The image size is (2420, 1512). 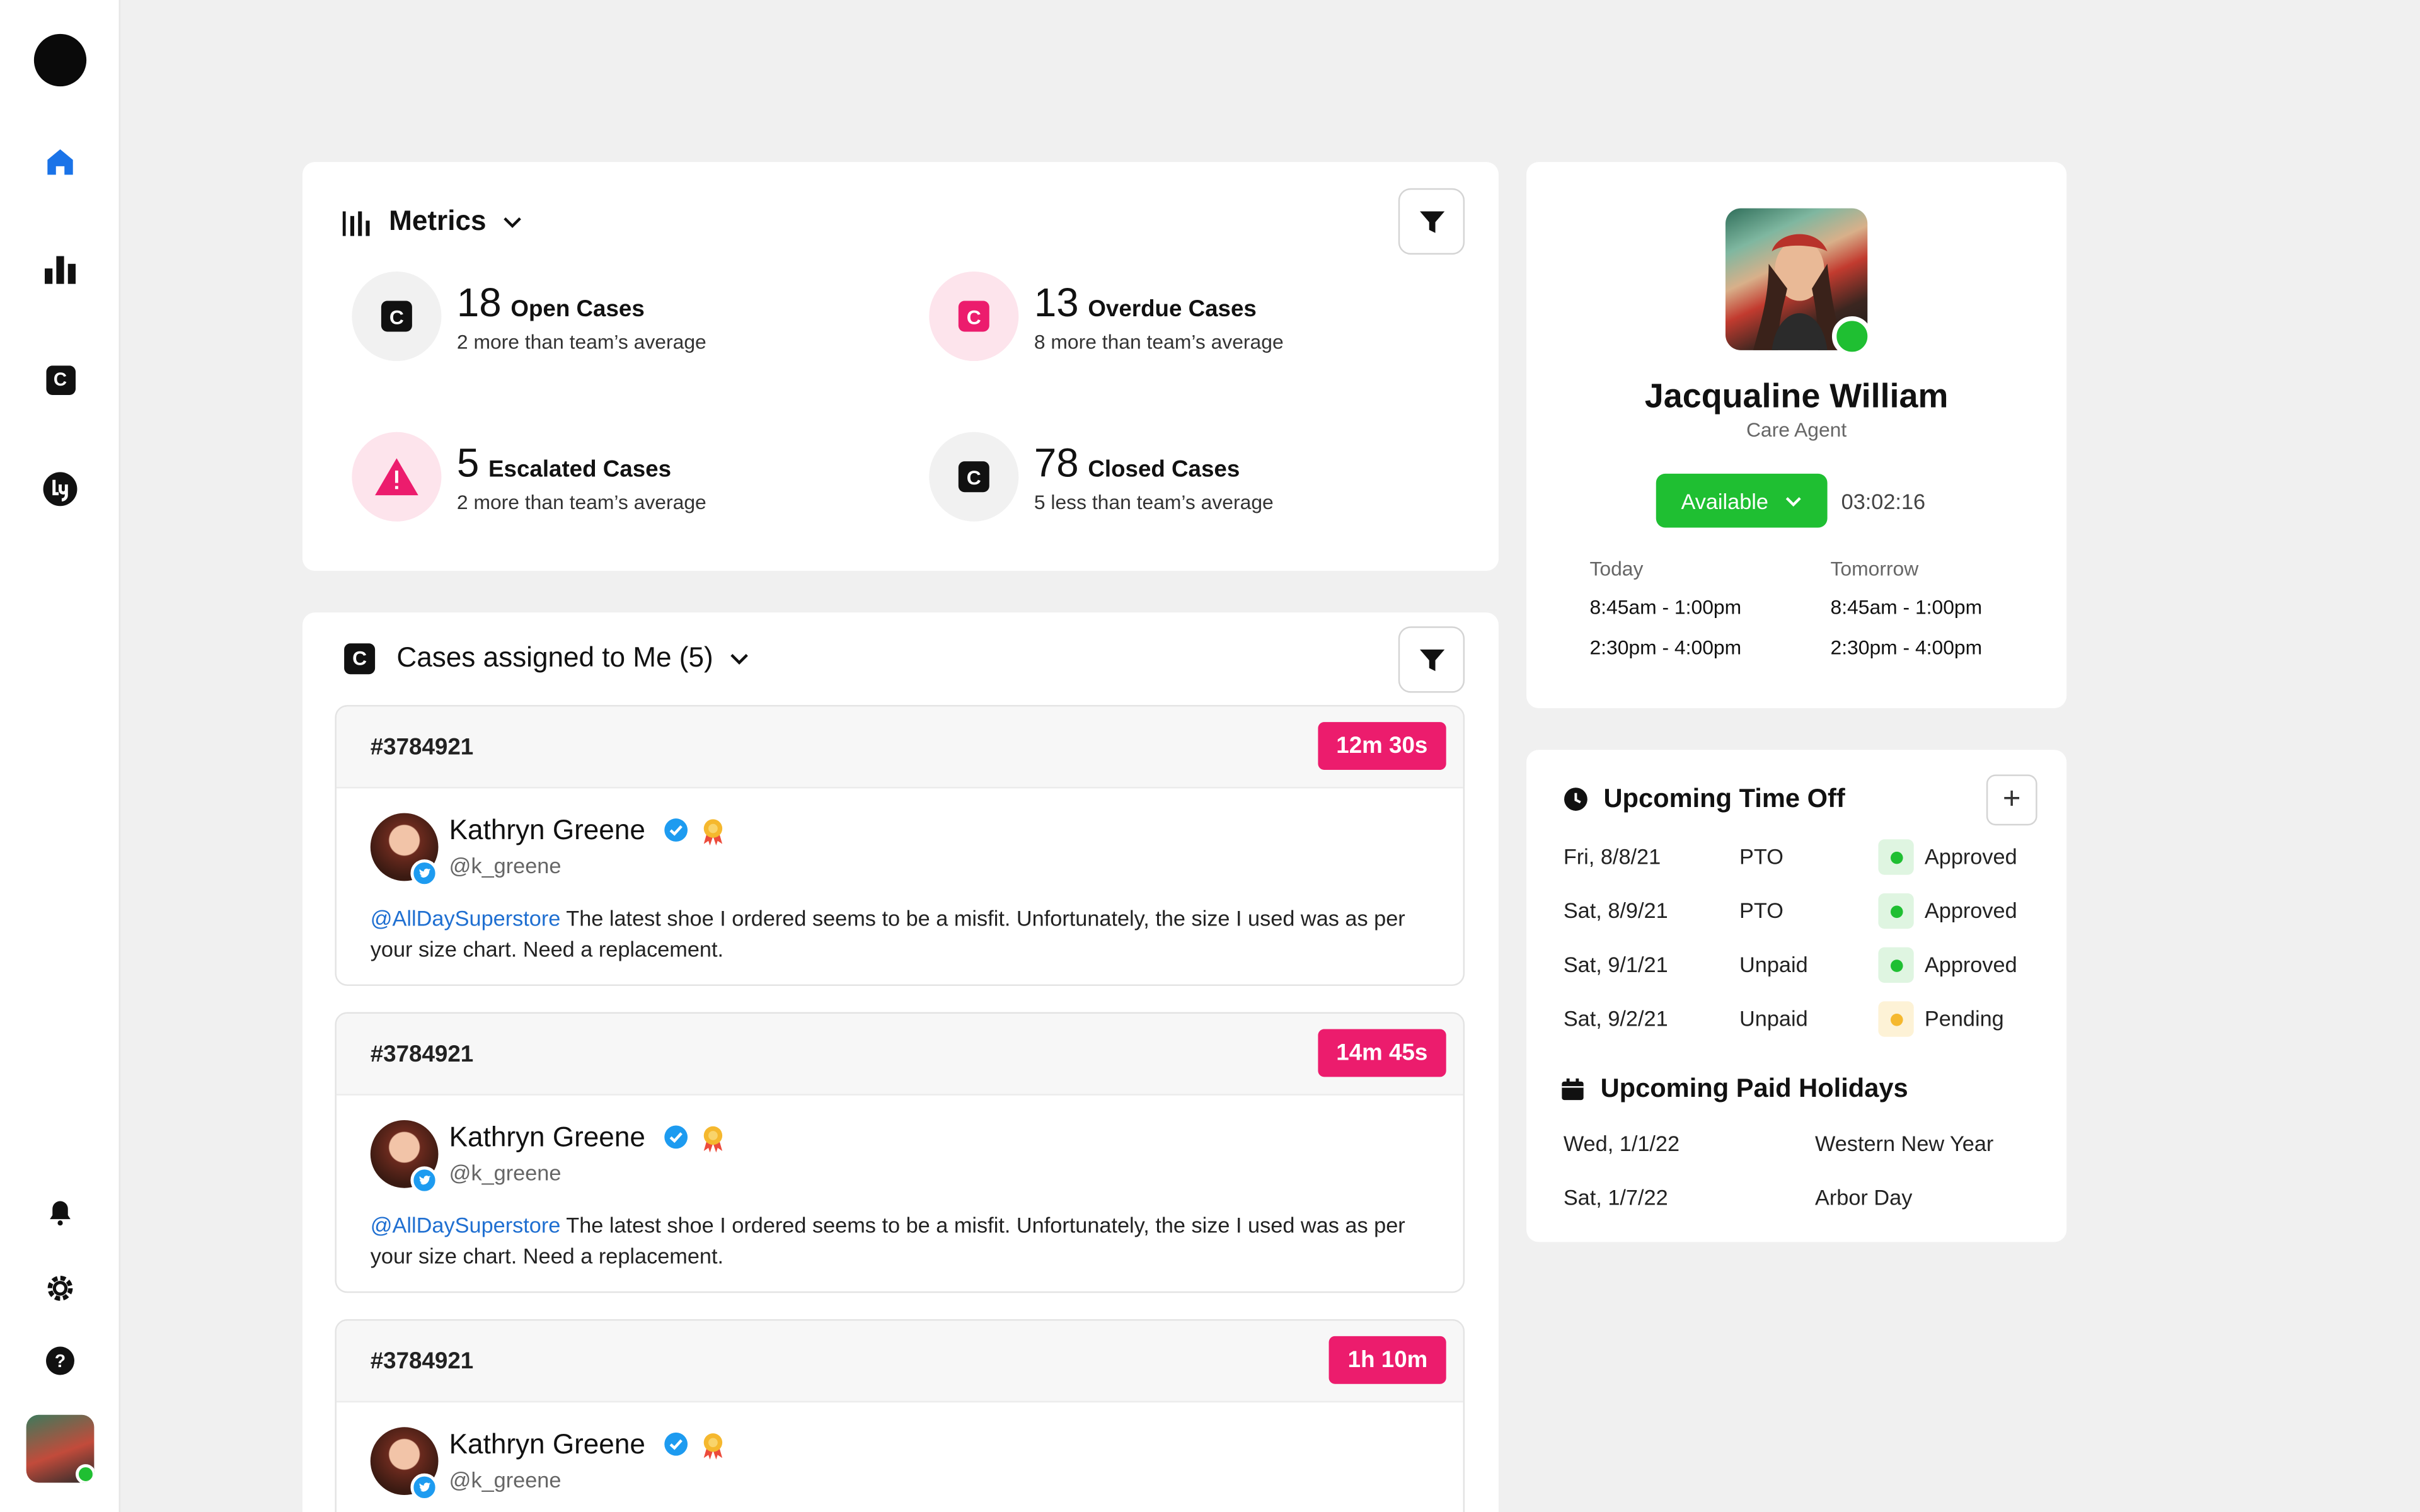 I want to click on user-avatar, so click(x=60, y=1448).